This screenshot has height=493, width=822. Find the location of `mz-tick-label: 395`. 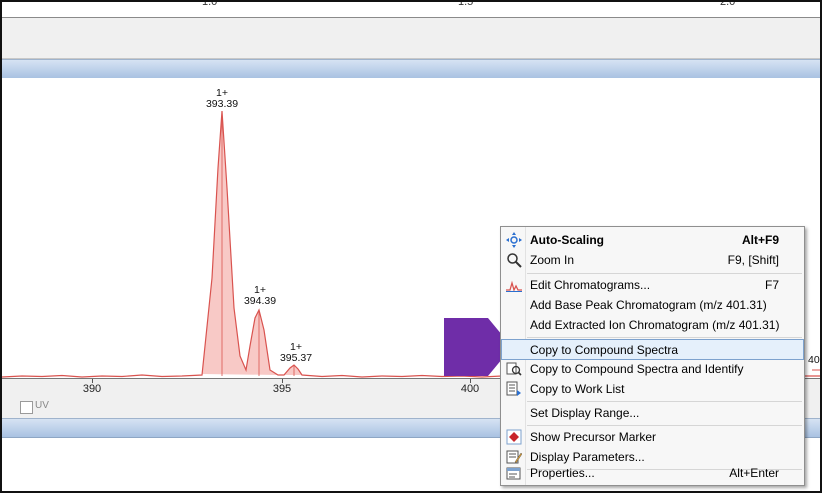

mz-tick-label: 395 is located at coordinates (282, 389).